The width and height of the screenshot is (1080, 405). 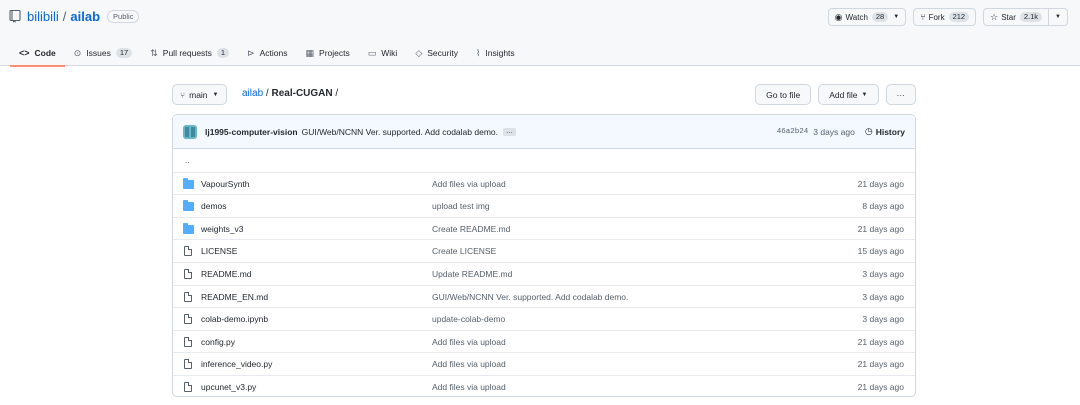 I want to click on file-name-link: colab-demo.ipynb, so click(x=234, y=319).